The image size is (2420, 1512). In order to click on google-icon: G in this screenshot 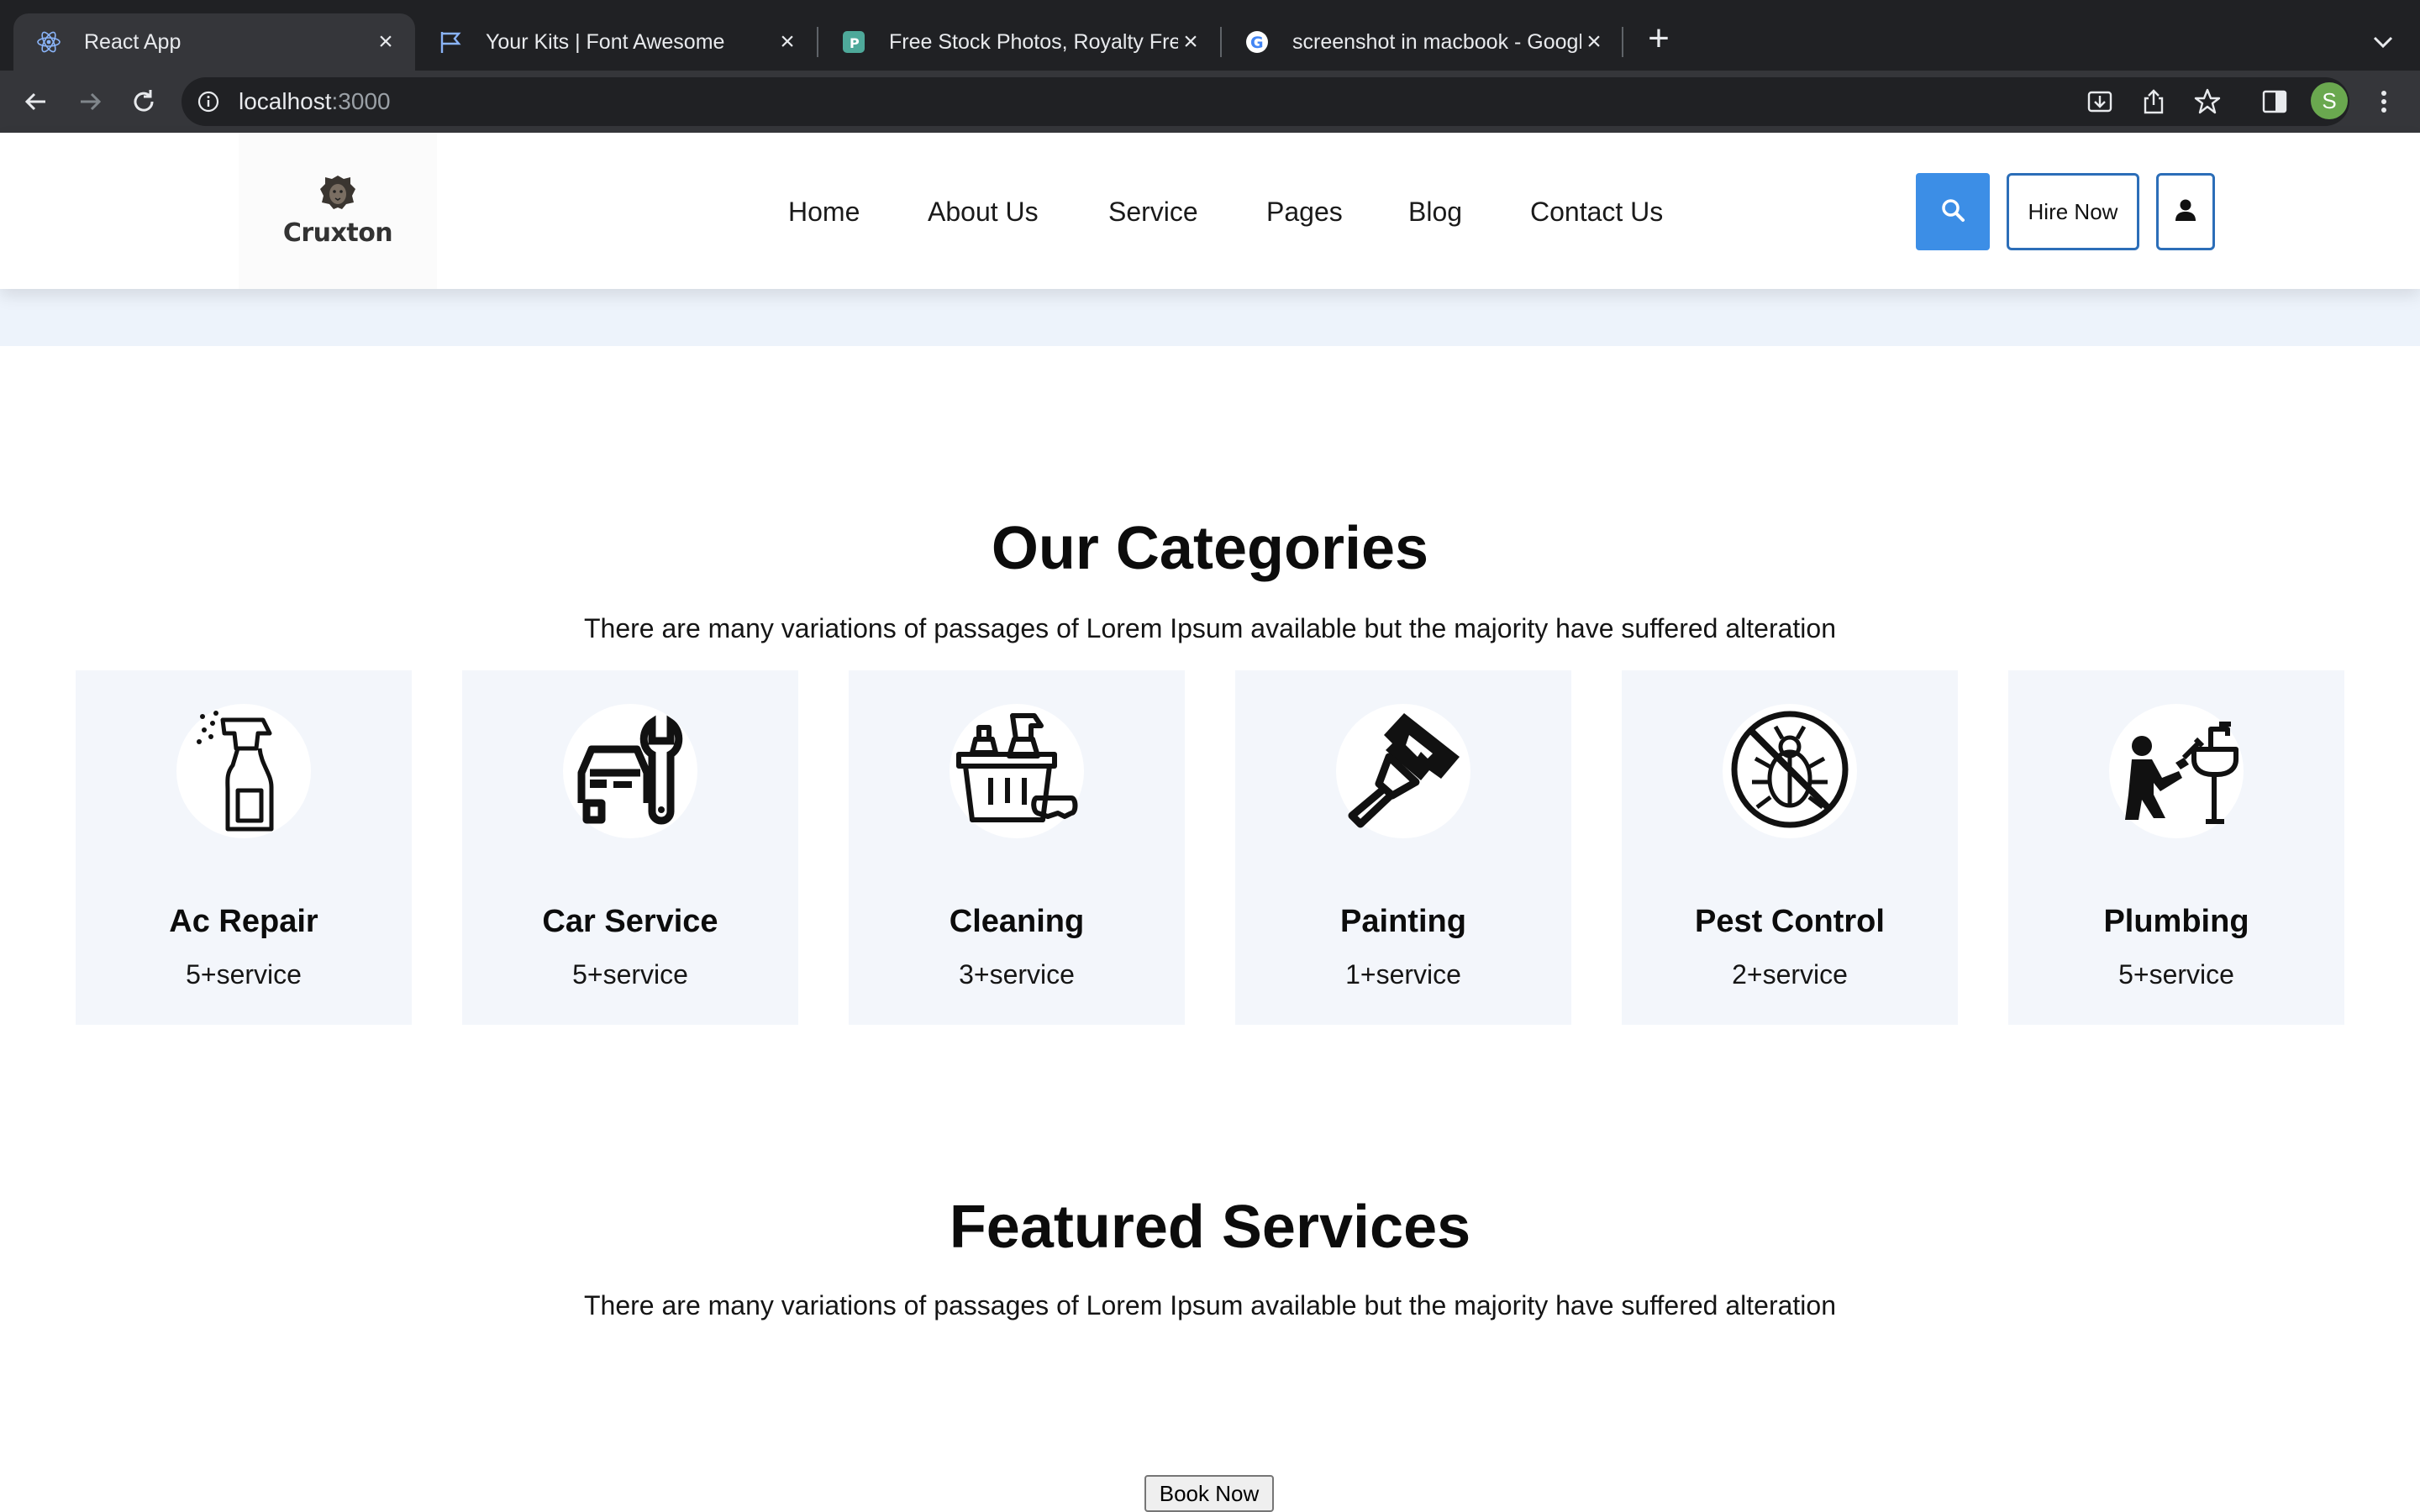, I will do `click(1257, 42)`.